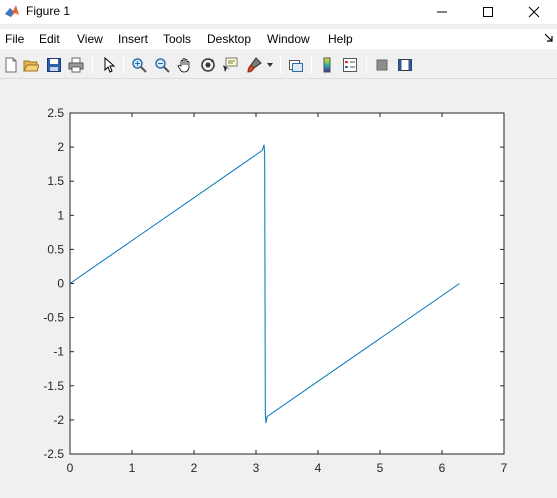  I want to click on menu-tools: Tools, so click(177, 39).